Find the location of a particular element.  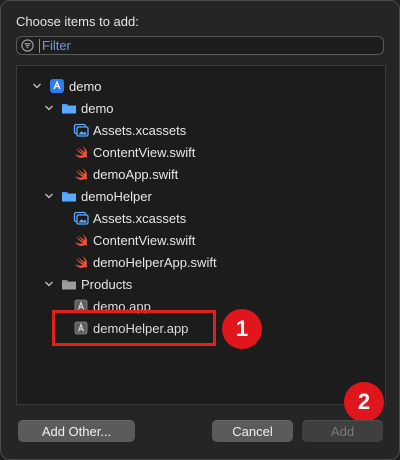

tree-row-demohelperapp-swift: demoHelperApp.swift is located at coordinates (201, 262).